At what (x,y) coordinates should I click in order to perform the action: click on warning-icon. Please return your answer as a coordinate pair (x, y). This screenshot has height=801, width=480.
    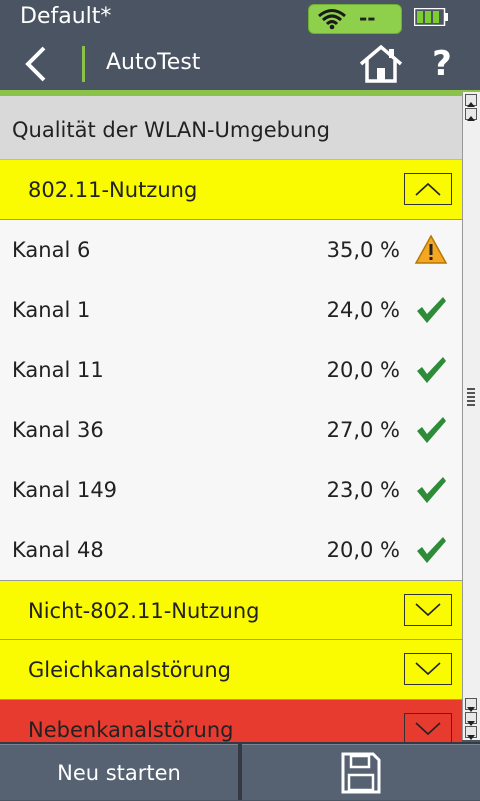
    Looking at the image, I should click on (431, 249).